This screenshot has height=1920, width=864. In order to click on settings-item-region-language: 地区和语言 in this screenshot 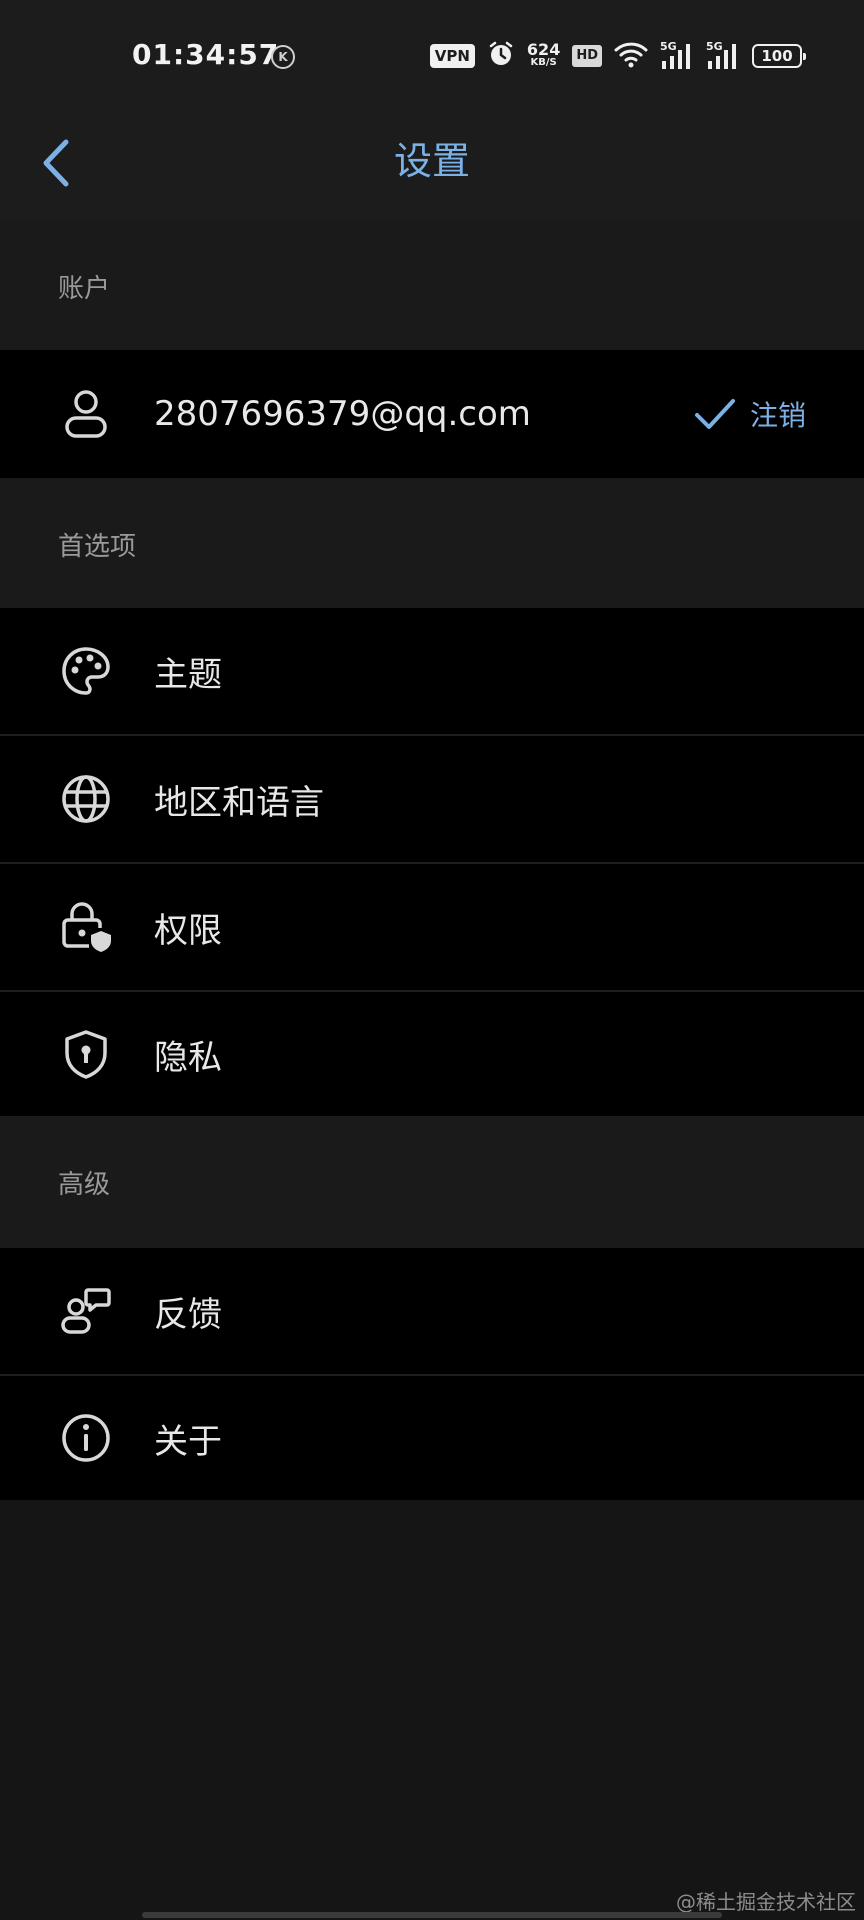, I will do `click(432, 800)`.